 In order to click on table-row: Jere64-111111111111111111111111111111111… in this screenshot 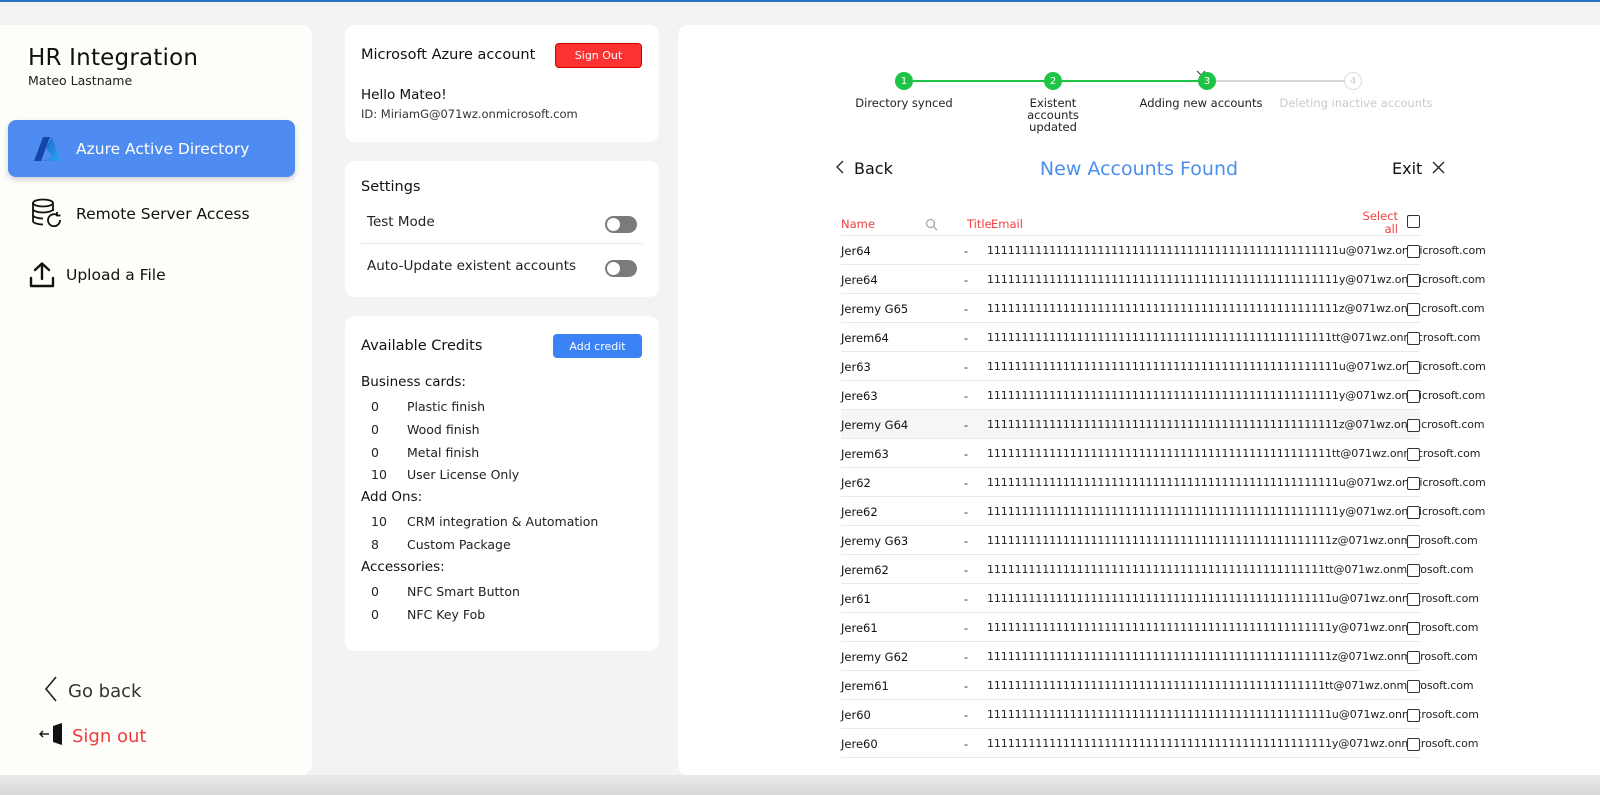, I will do `click(1163, 279)`.